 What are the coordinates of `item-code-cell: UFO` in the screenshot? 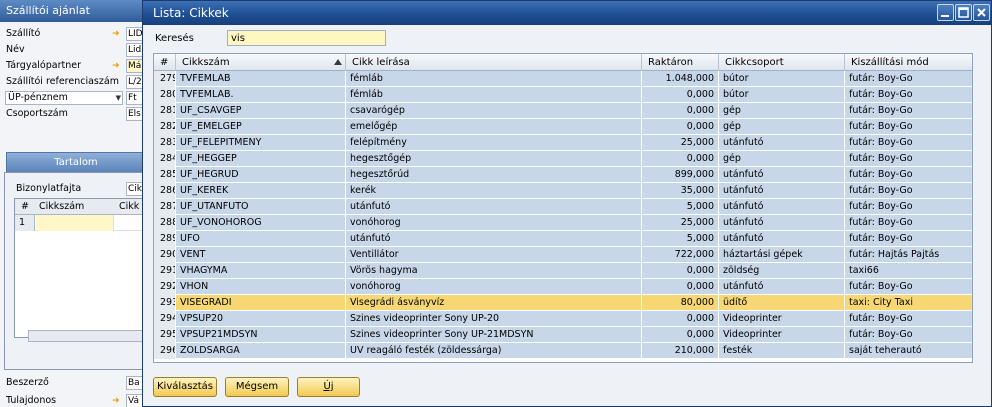 It's located at (261, 239).